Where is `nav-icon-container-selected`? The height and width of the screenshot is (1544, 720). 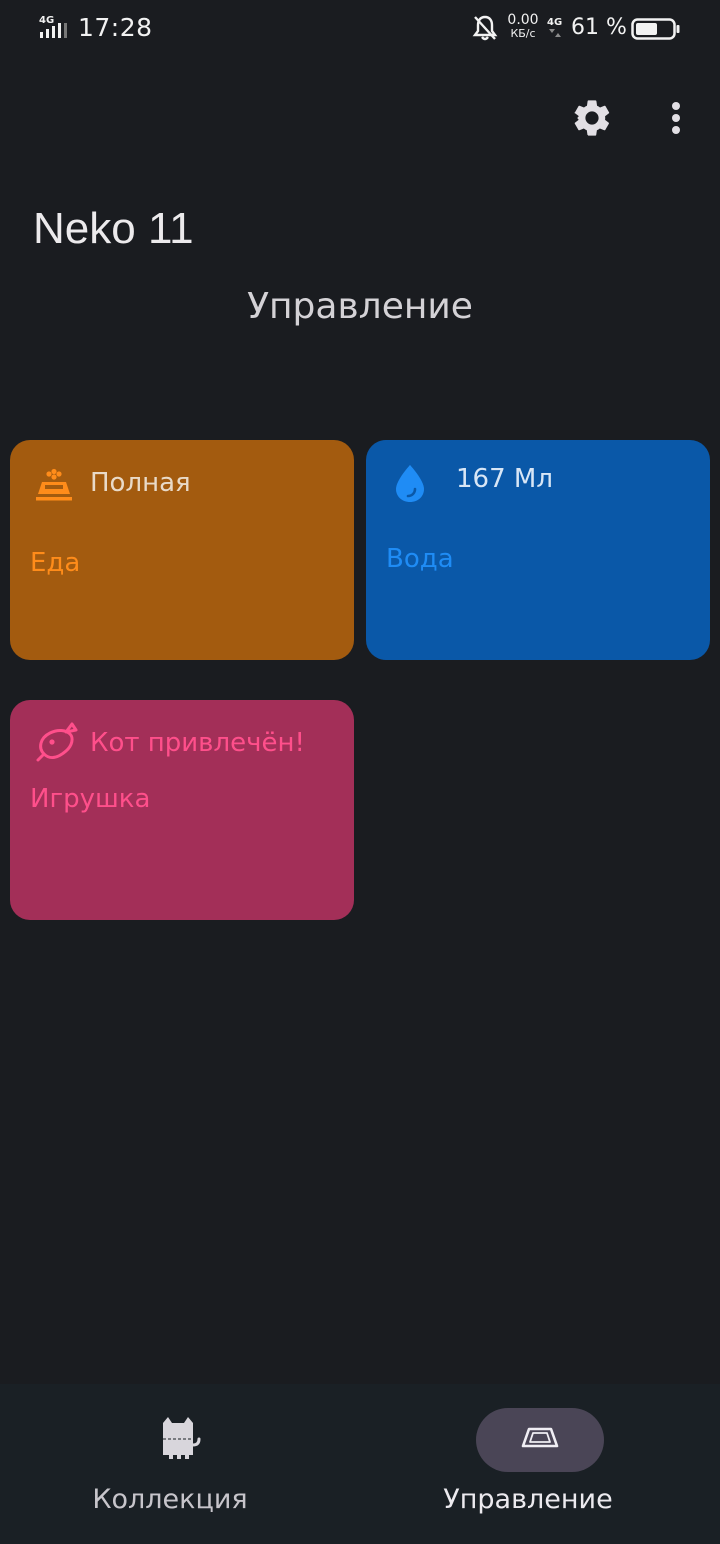
nav-icon-container-selected is located at coordinates (540, 1440).